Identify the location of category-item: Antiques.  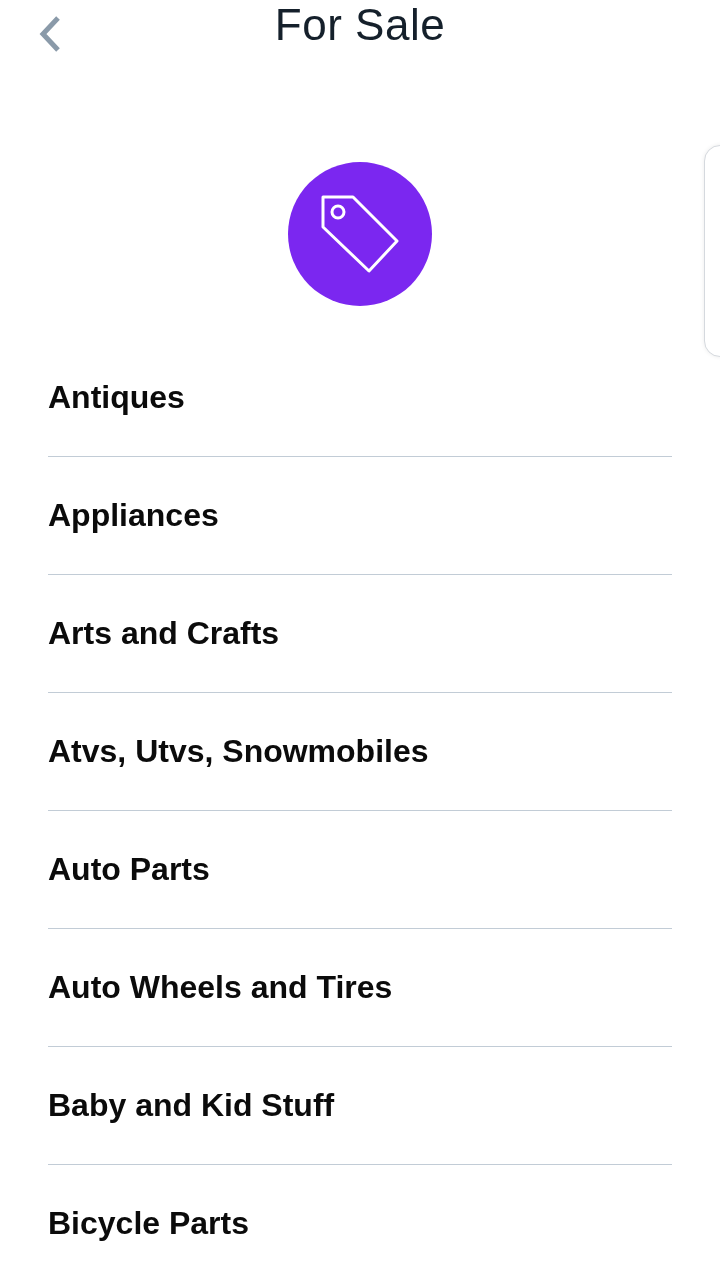
(116, 397).